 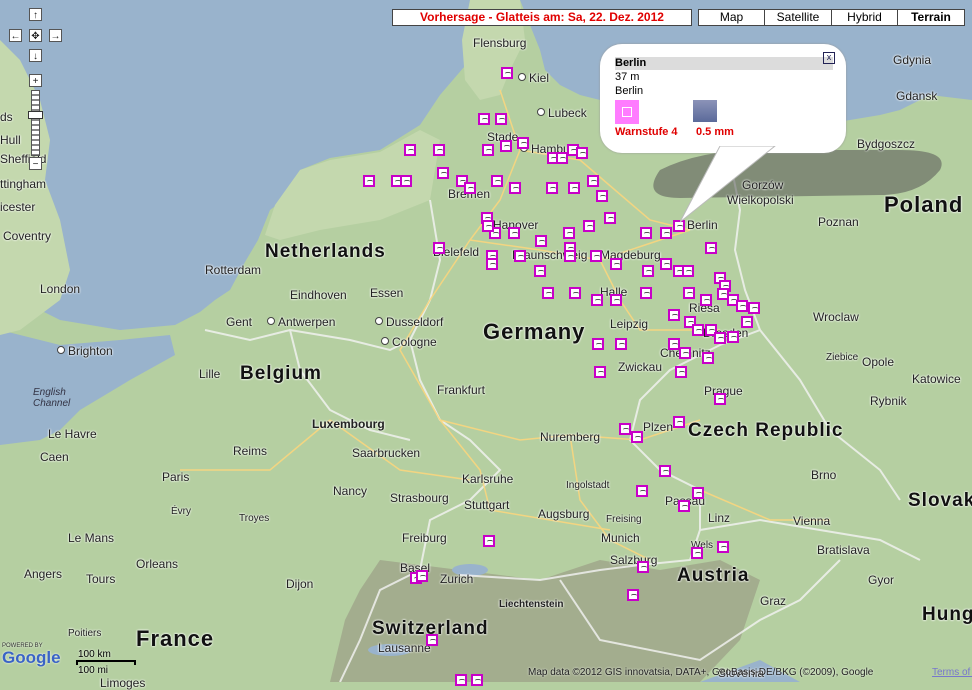 I want to click on pan-down-button: ↓, so click(x=35, y=55).